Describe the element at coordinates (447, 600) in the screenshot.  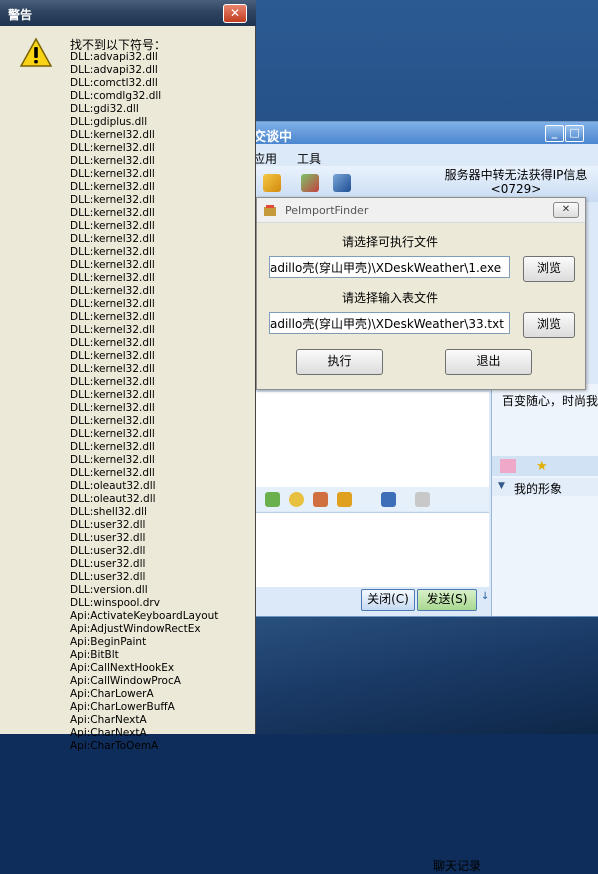
I see `send-button: 发送(S)` at that location.